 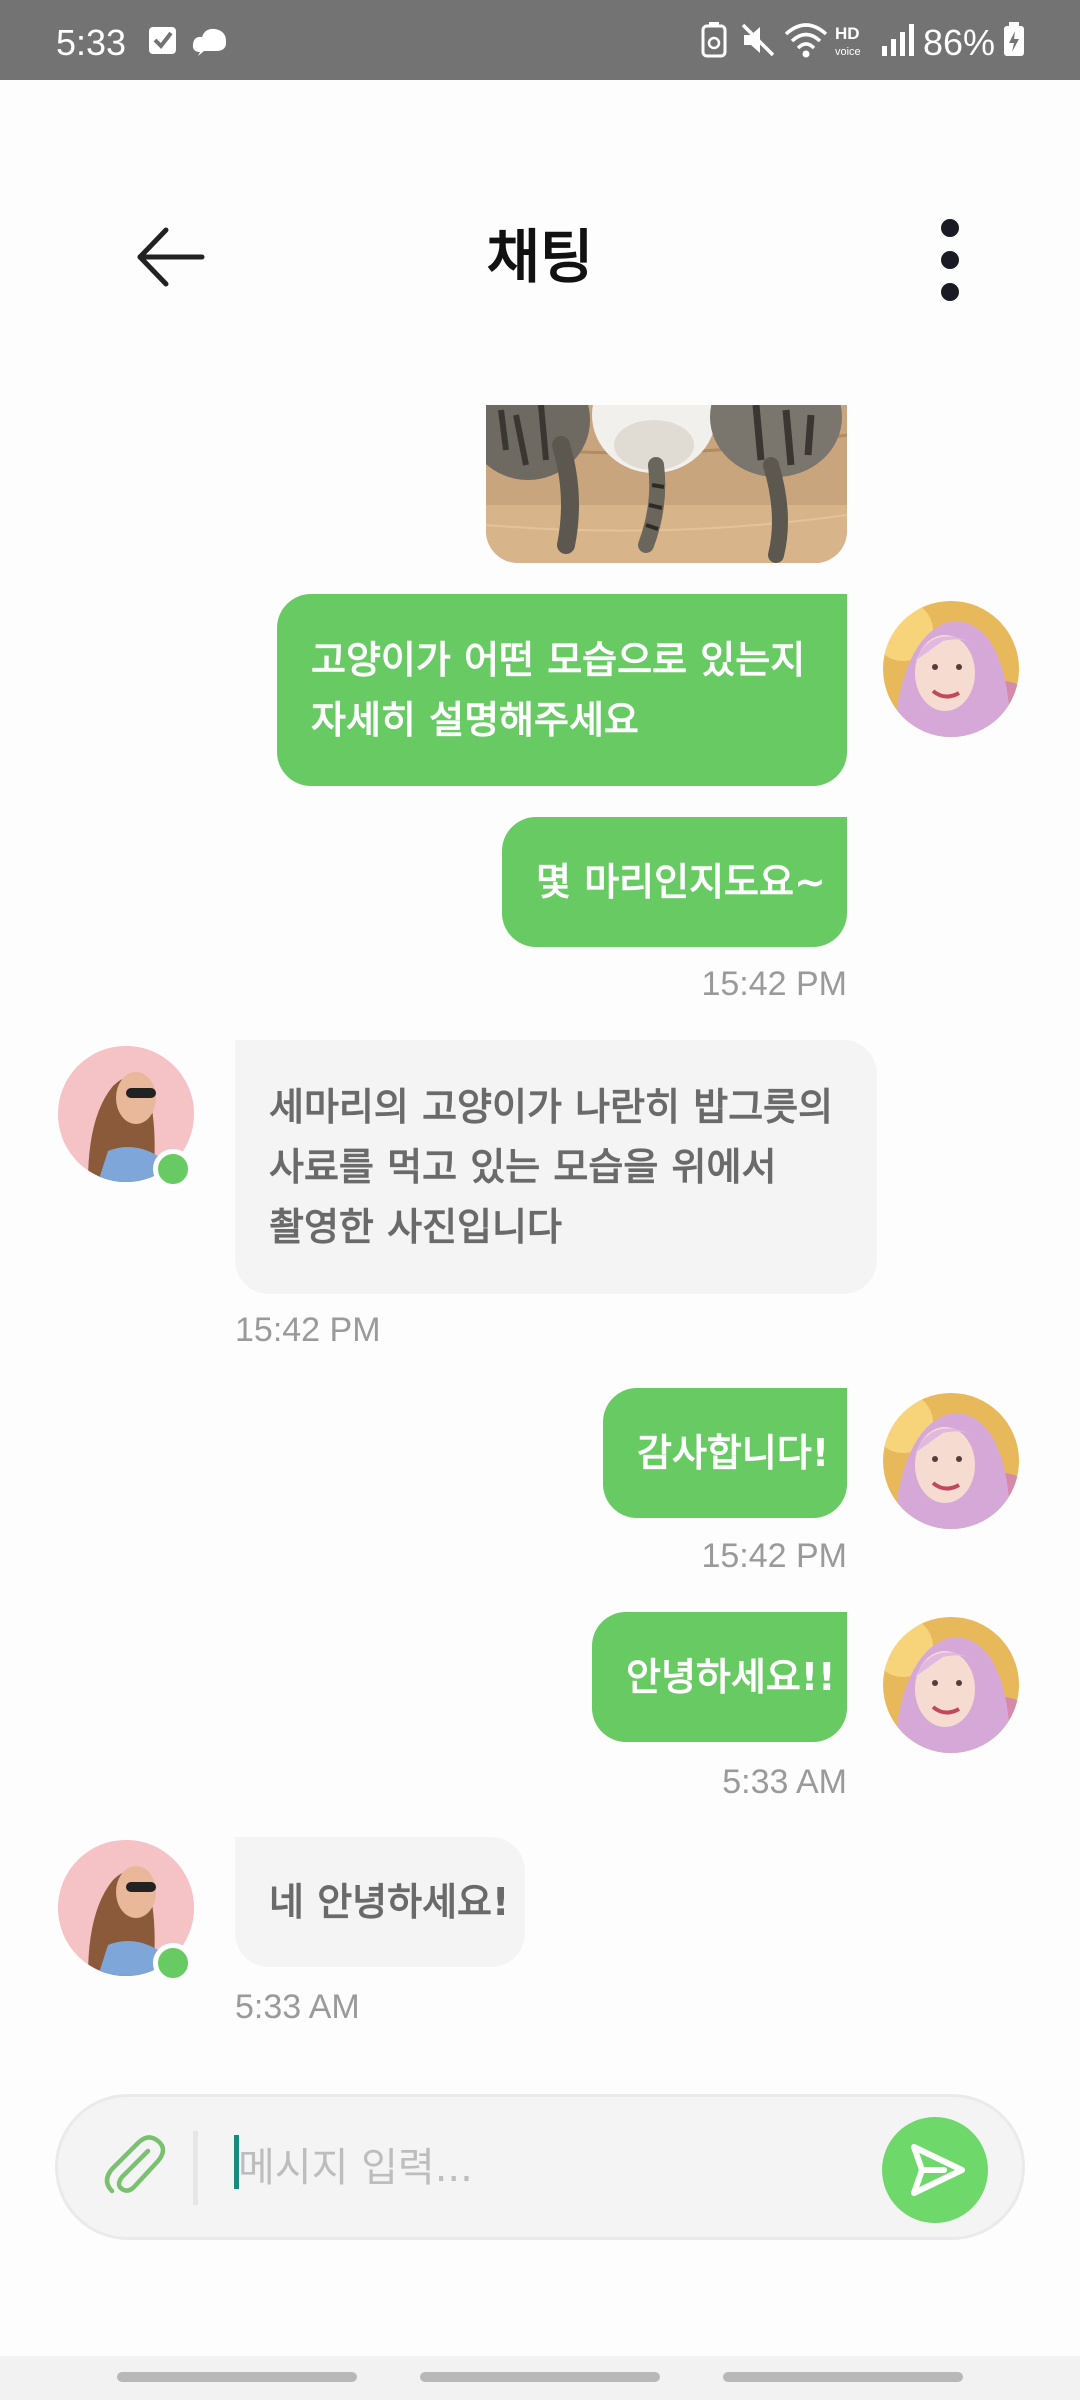 I want to click on svg-text: voice, so click(x=848, y=52).